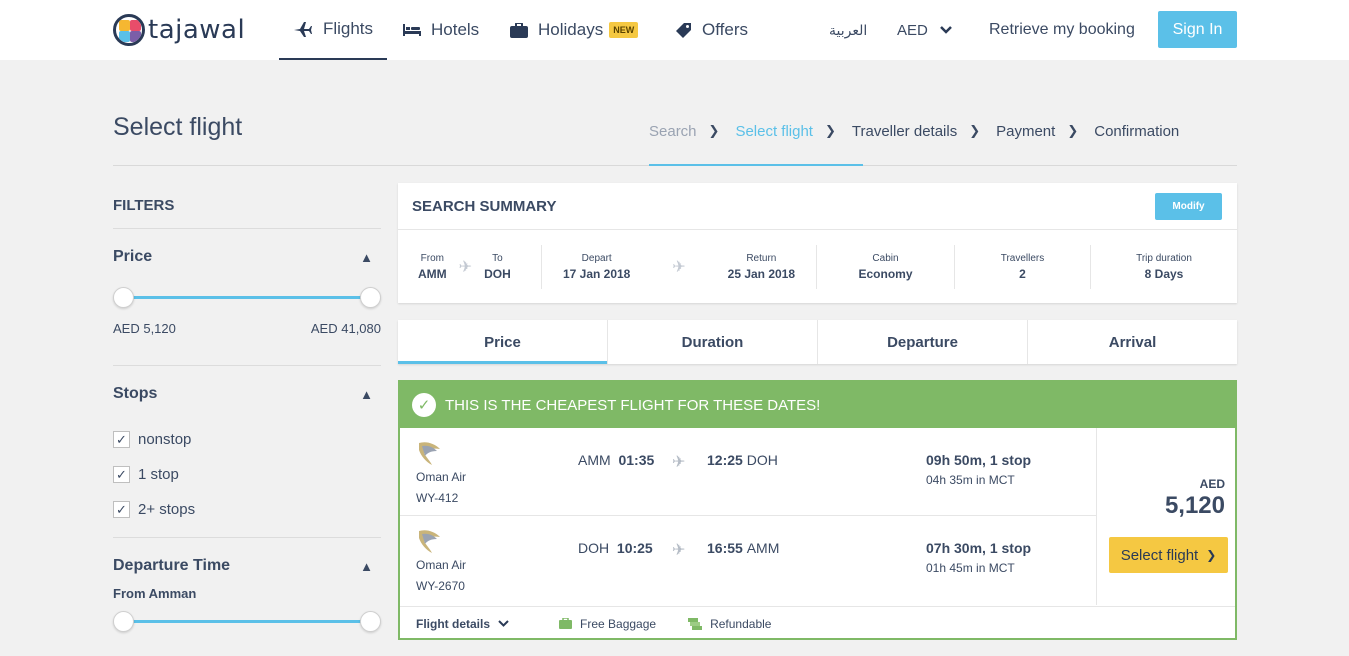 Image resolution: width=1349 pixels, height=656 pixels. I want to click on select-flight-button: Select flight ❯, so click(1168, 555).